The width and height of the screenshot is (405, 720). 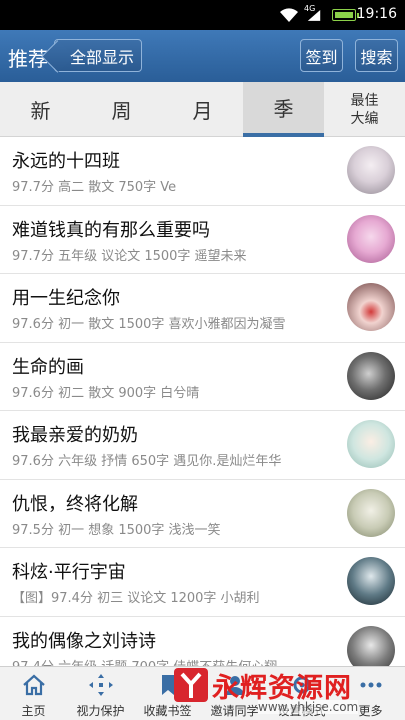 What do you see at coordinates (234, 685) in the screenshot?
I see `invite-icon` at bounding box center [234, 685].